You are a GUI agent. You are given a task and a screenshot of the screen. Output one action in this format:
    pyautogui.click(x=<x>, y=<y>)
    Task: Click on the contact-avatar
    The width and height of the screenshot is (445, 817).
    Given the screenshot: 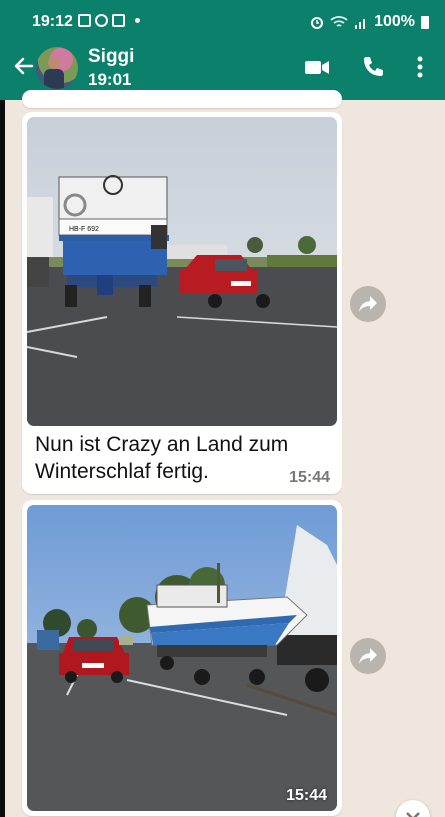 What is the action you would take?
    pyautogui.click(x=57, y=68)
    